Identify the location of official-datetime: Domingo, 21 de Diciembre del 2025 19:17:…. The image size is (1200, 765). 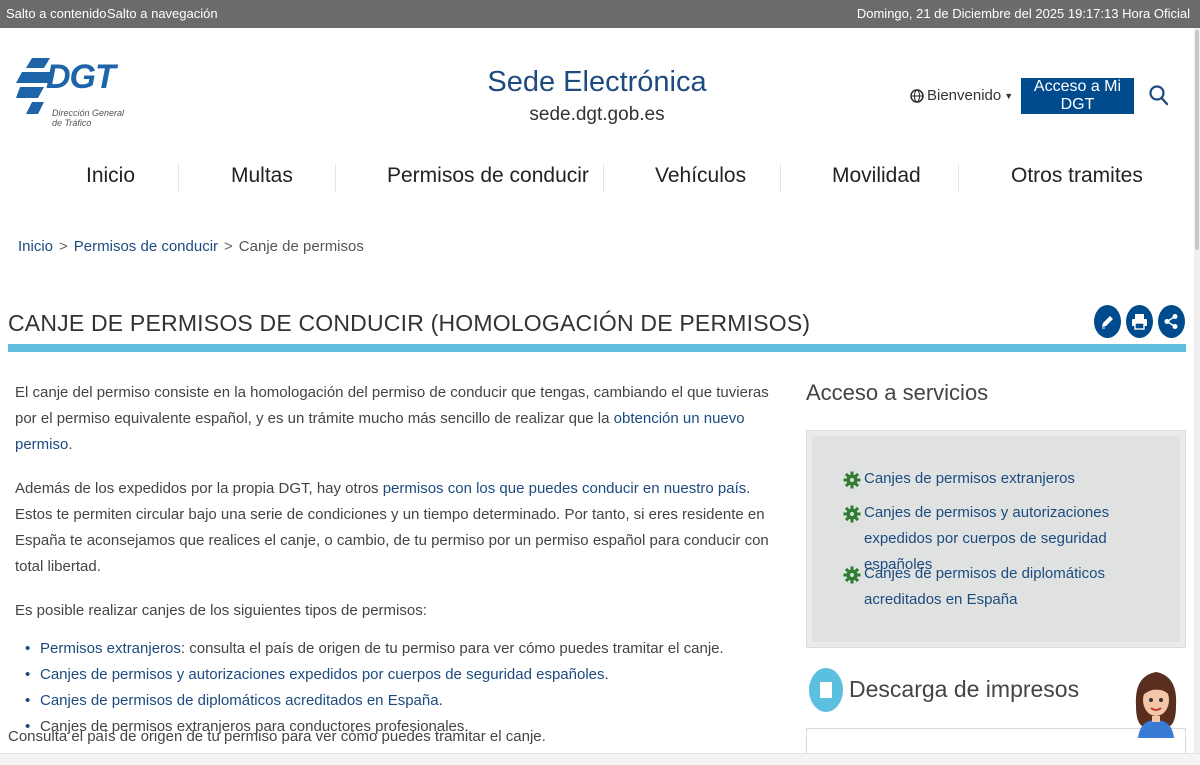
(1023, 13).